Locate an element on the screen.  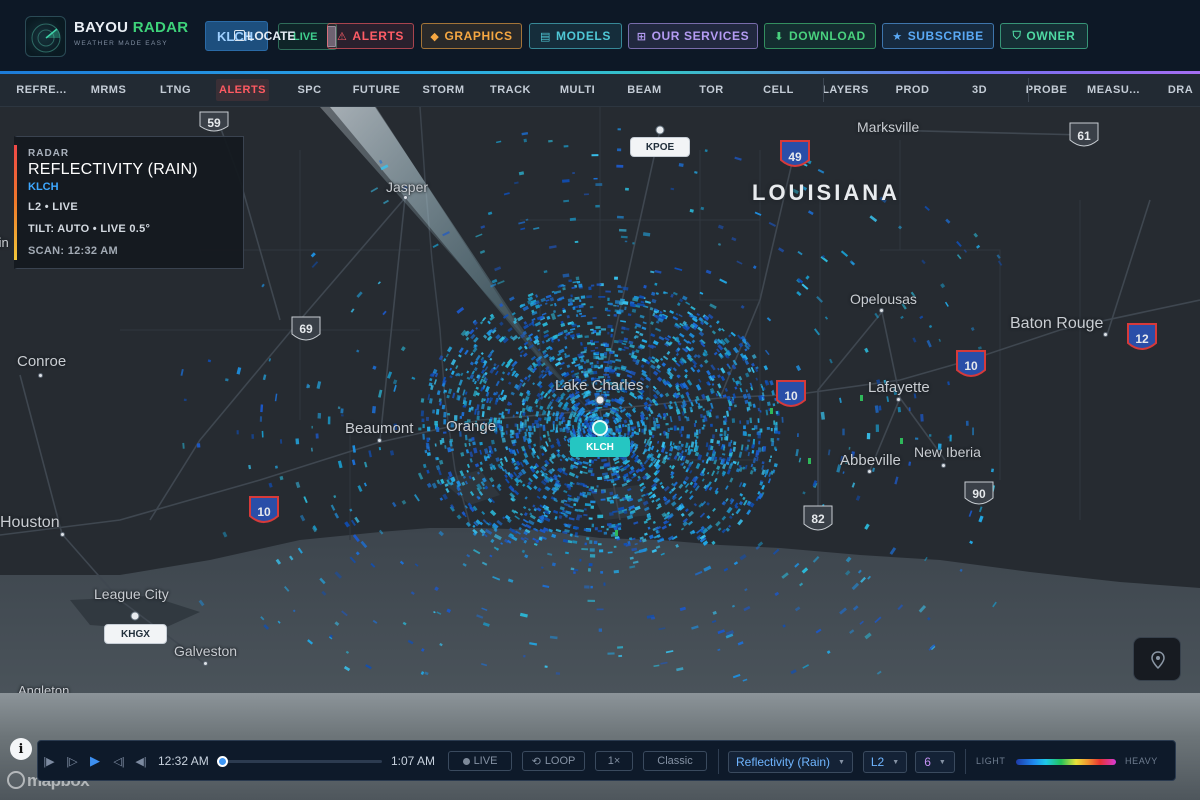
nav-item-mrms: MRMS is located at coordinates (108, 90).